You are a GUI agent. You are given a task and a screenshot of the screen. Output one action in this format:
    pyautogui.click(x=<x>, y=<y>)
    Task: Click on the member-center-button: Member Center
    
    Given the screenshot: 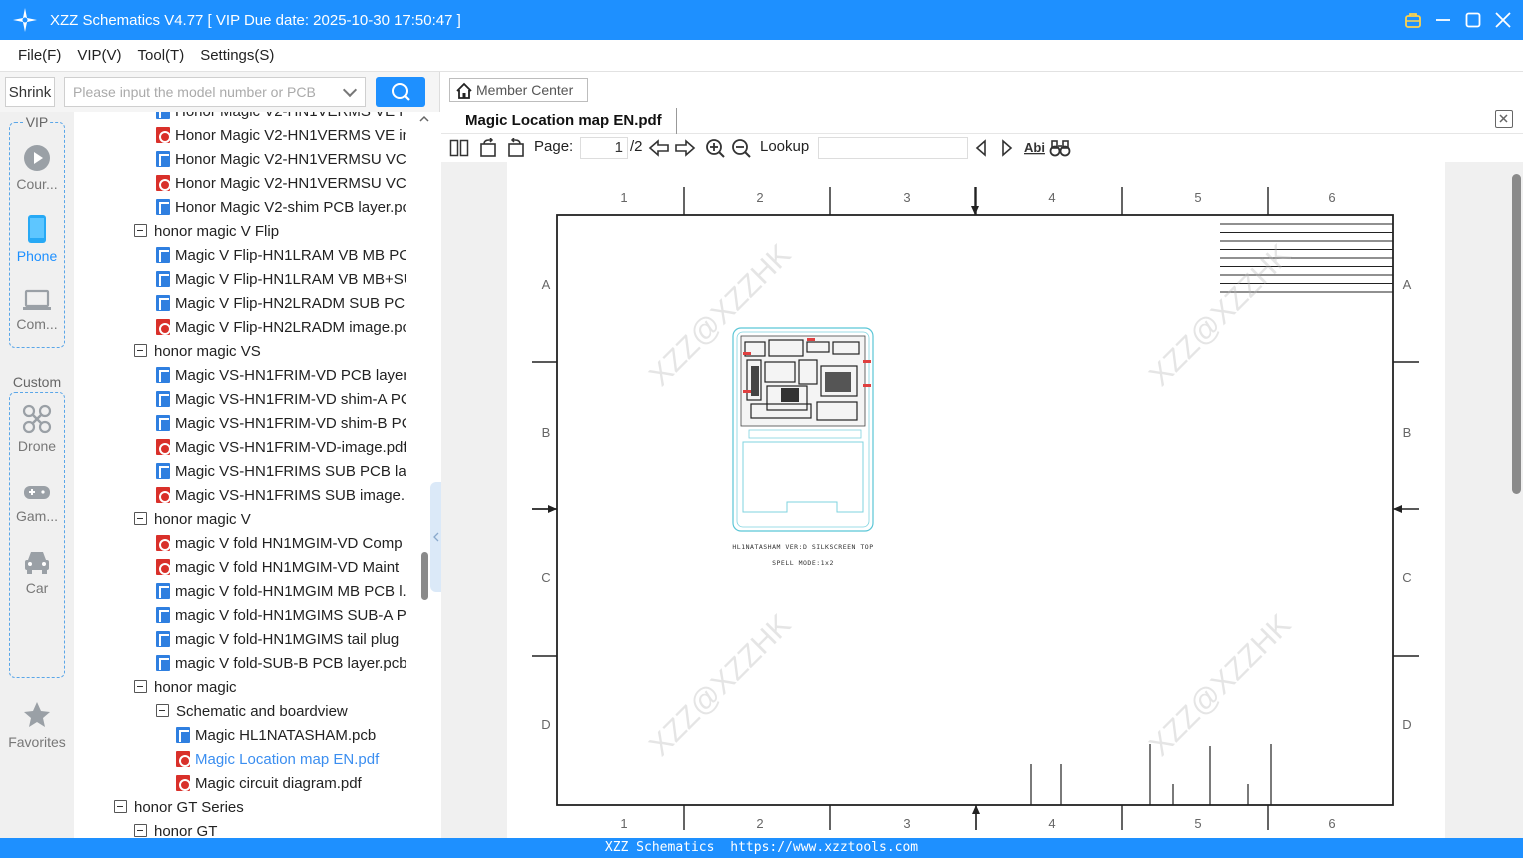 What is the action you would take?
    pyautogui.click(x=518, y=90)
    